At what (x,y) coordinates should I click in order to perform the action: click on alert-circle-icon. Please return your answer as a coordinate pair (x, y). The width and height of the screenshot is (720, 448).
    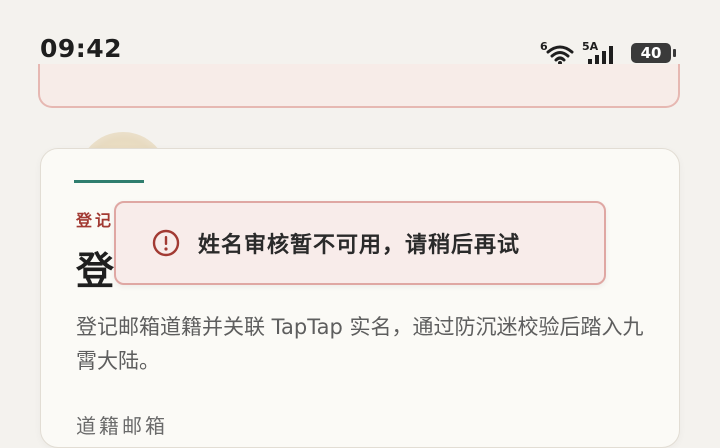
    Looking at the image, I should click on (166, 243).